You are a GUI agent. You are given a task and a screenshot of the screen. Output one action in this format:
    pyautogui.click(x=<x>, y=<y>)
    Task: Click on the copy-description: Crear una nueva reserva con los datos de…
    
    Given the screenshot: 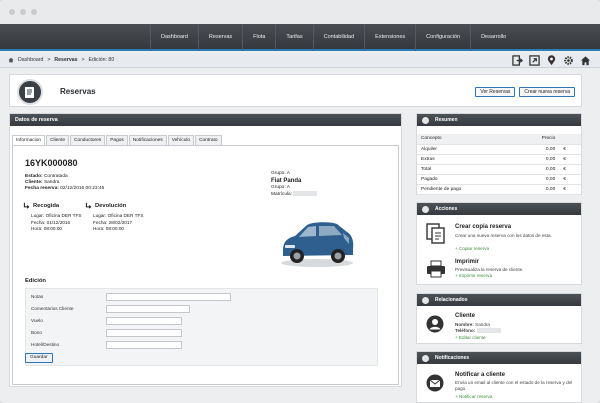 What is the action you would take?
    pyautogui.click(x=503, y=235)
    